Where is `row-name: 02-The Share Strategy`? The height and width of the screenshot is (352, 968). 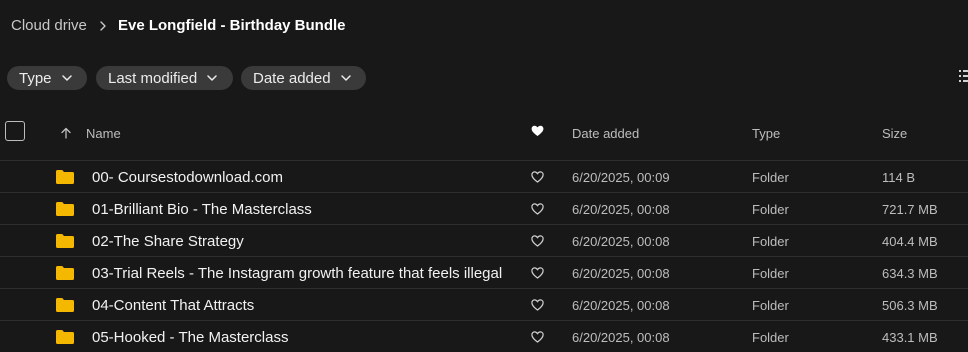 row-name: 02-The Share Strategy is located at coordinates (168, 241).